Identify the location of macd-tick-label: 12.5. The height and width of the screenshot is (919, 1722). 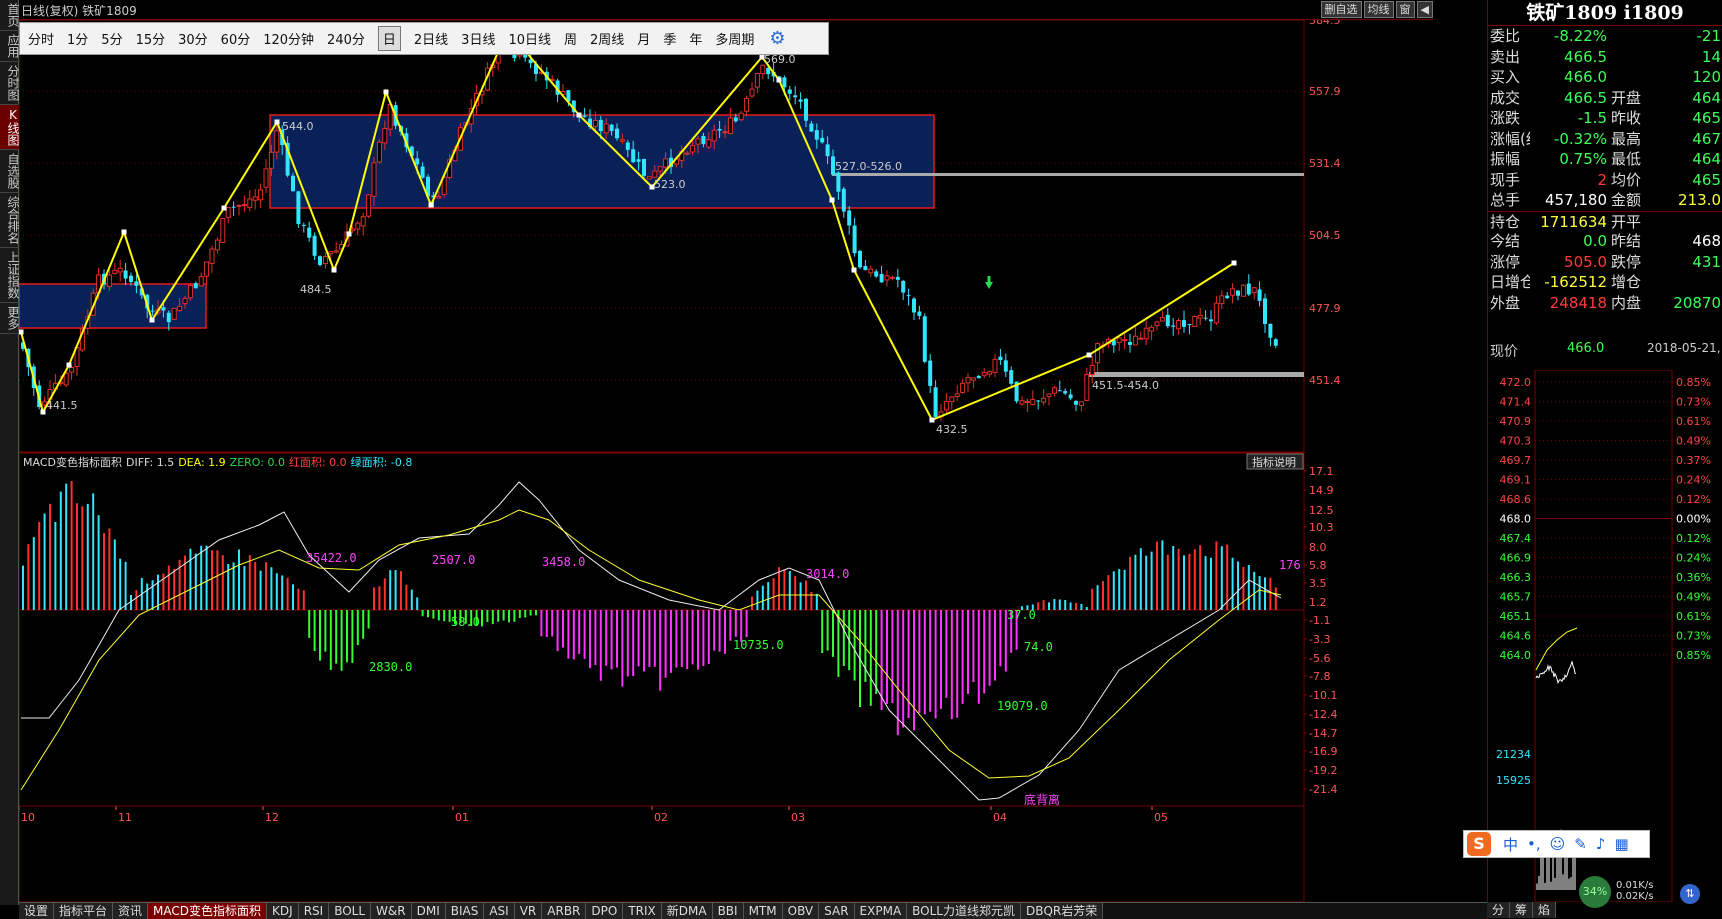
(1321, 510).